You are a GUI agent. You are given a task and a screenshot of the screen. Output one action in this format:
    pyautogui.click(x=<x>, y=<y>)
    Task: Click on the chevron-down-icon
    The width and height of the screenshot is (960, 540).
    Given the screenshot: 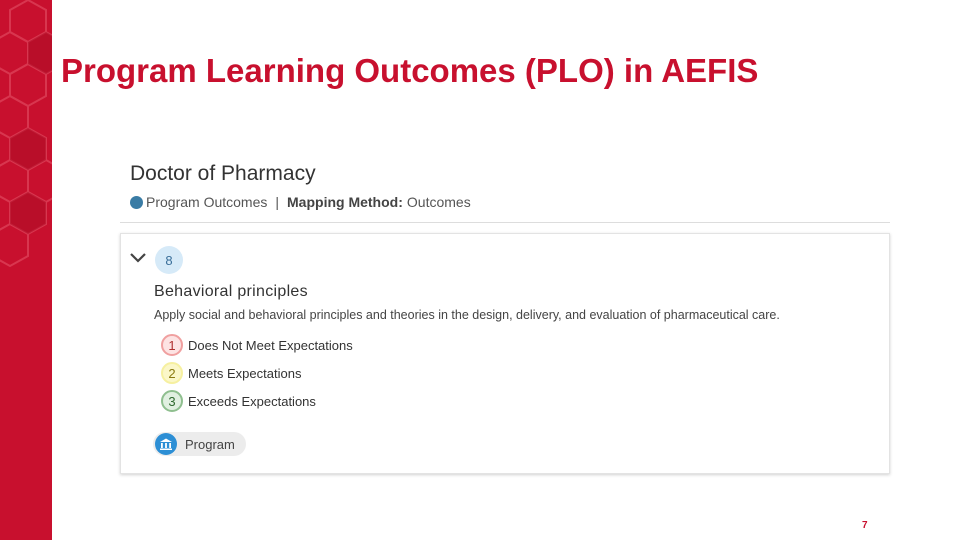 What is the action you would take?
    pyautogui.click(x=138, y=258)
    